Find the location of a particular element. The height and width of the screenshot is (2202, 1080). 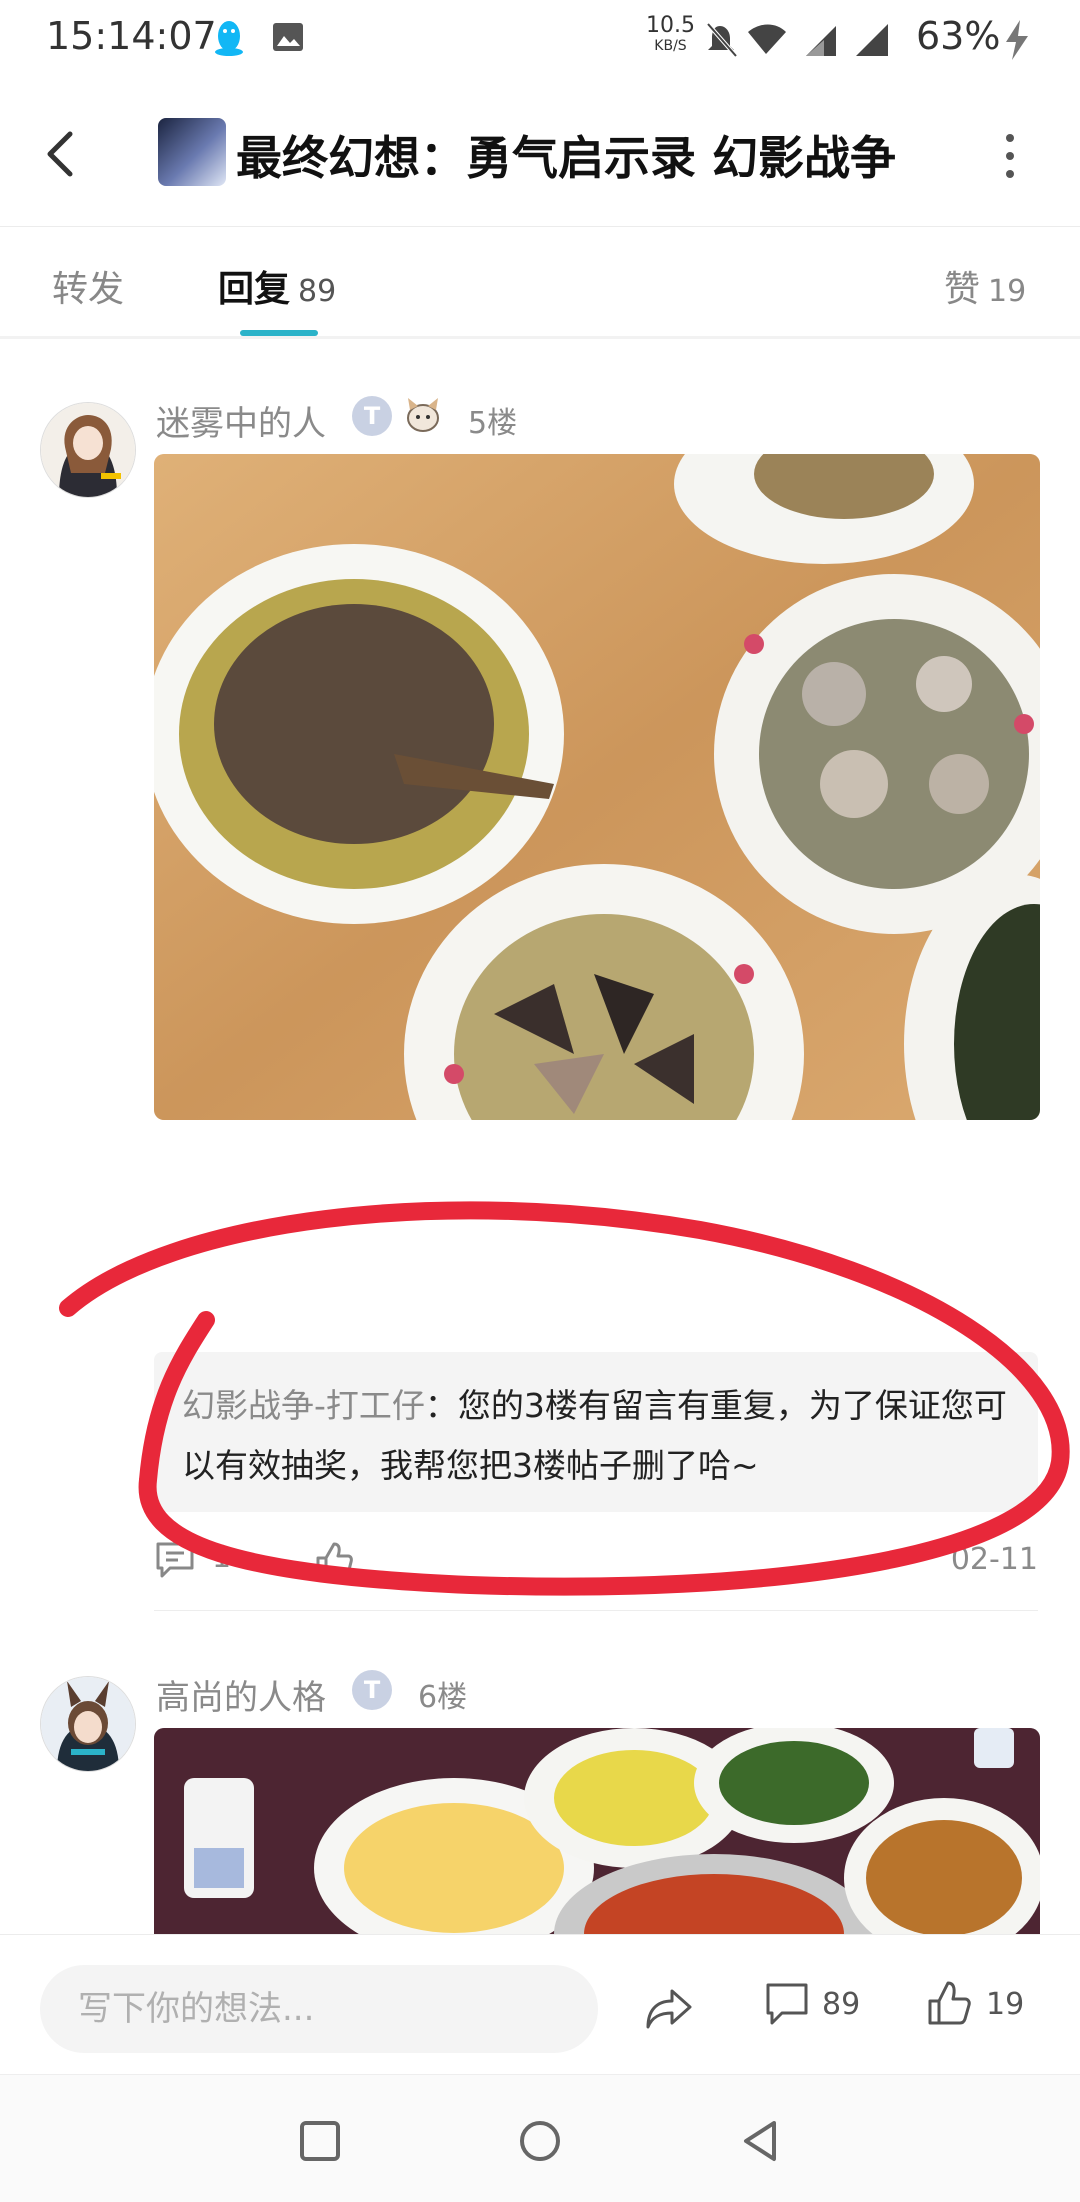

post-date: 02-11 is located at coordinates (994, 1559).